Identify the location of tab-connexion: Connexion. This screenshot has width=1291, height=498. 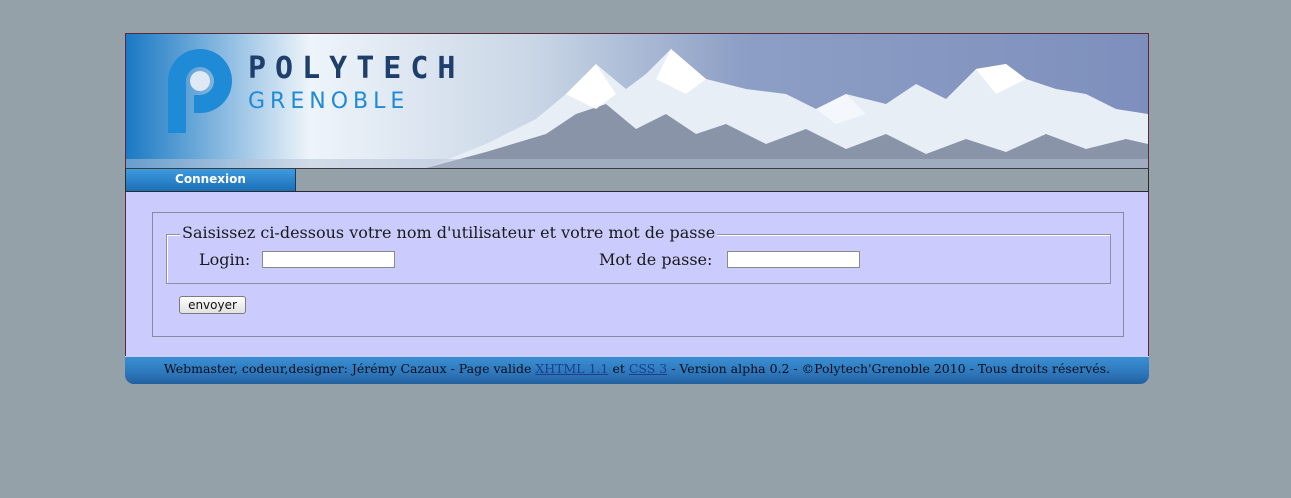
(211, 180).